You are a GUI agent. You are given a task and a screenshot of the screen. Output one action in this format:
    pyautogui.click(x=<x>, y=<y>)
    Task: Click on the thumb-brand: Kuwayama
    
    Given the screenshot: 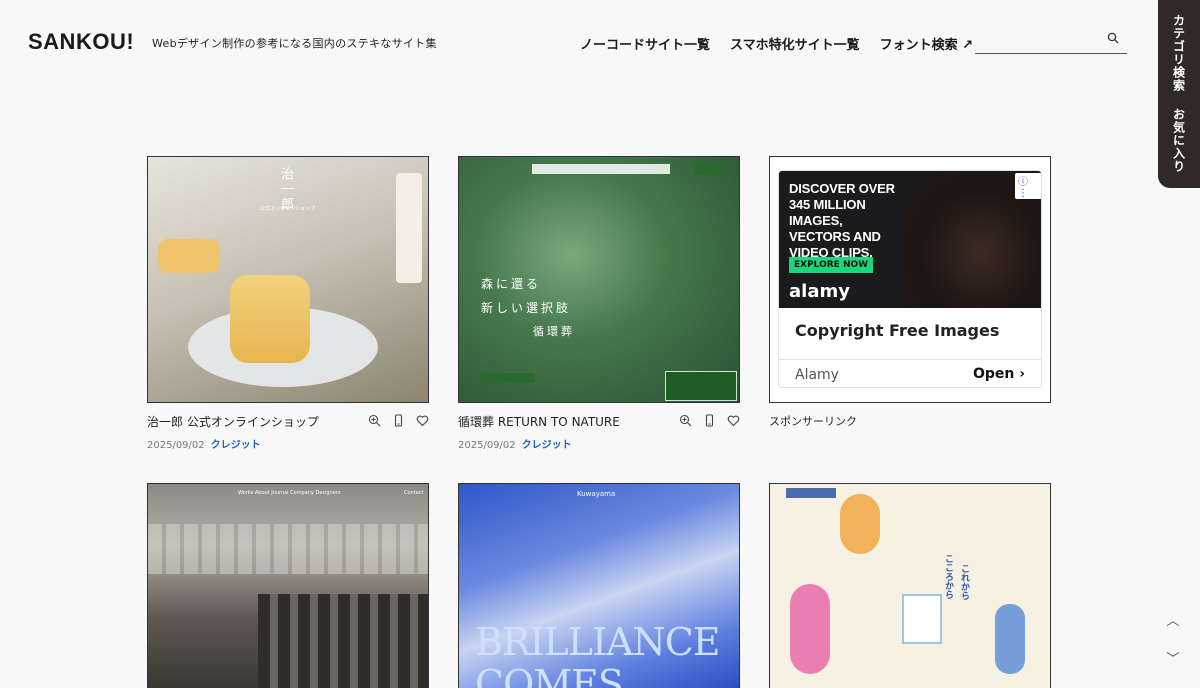 What is the action you would take?
    pyautogui.click(x=596, y=494)
    